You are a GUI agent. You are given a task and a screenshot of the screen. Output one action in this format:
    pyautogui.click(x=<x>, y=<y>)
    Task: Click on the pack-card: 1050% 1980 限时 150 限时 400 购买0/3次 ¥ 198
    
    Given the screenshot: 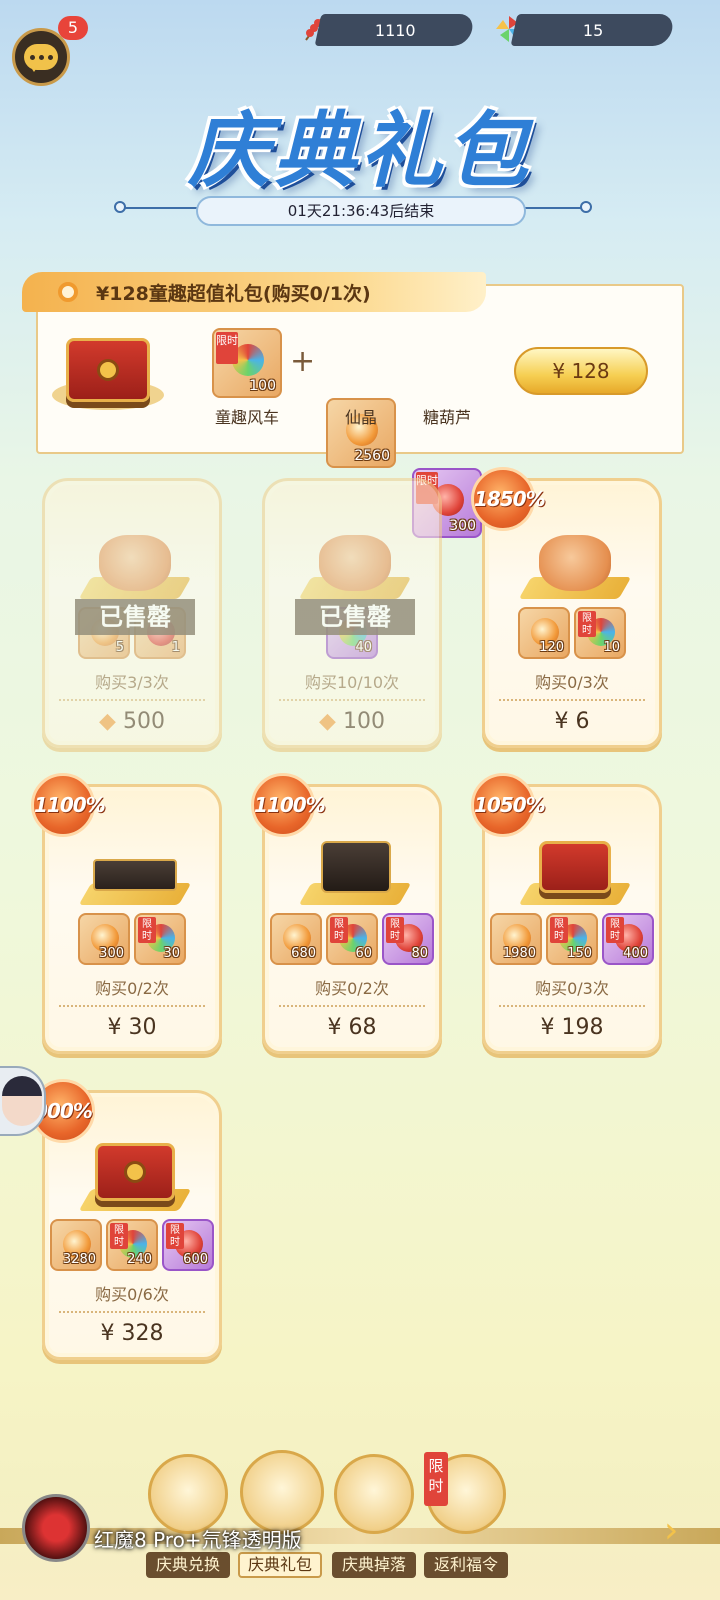 What is the action you would take?
    pyautogui.click(x=566, y=913)
    